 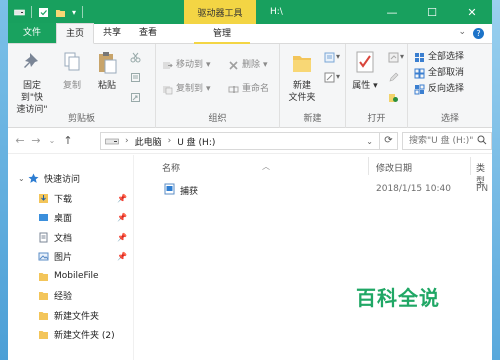 I want to click on nav-item-label: 经验, so click(x=63, y=297).